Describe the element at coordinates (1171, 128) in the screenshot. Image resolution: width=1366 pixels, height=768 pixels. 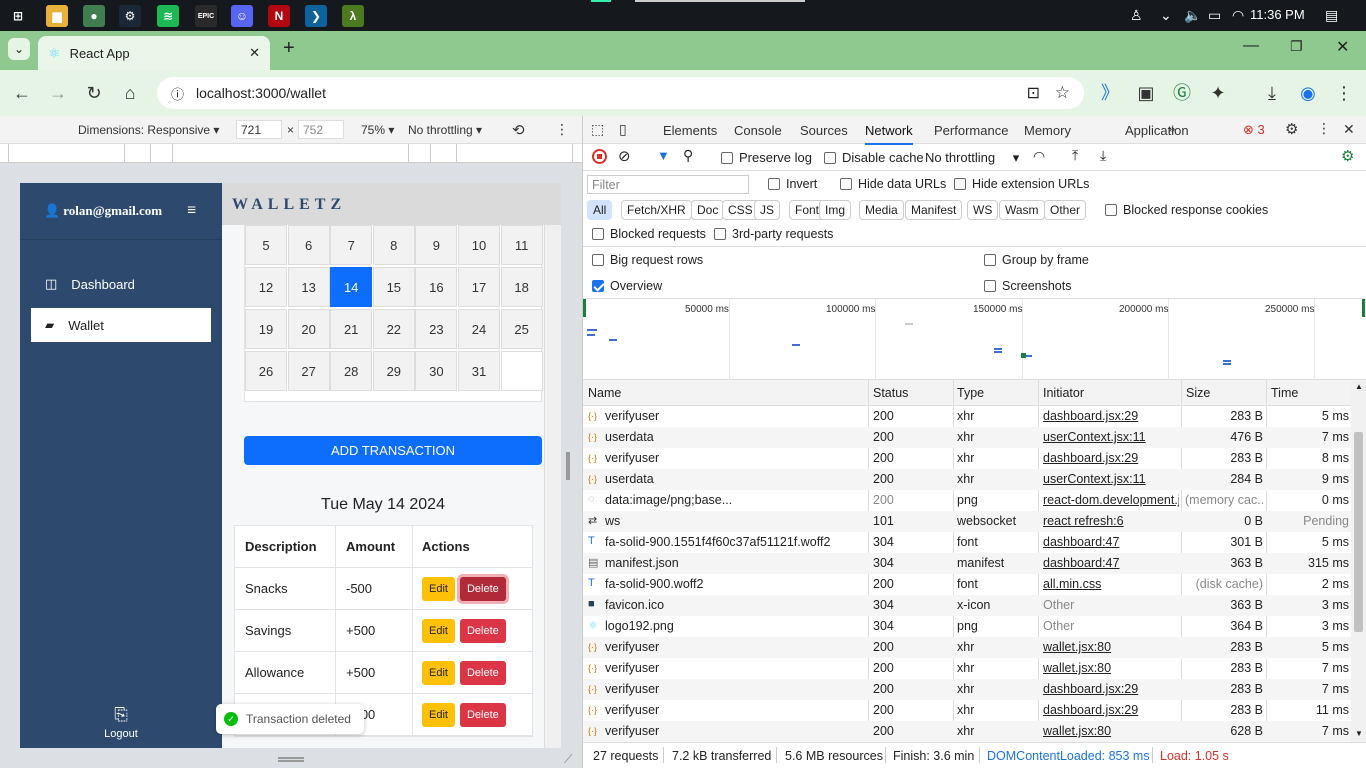
I see `more-tabs-icon: »` at that location.